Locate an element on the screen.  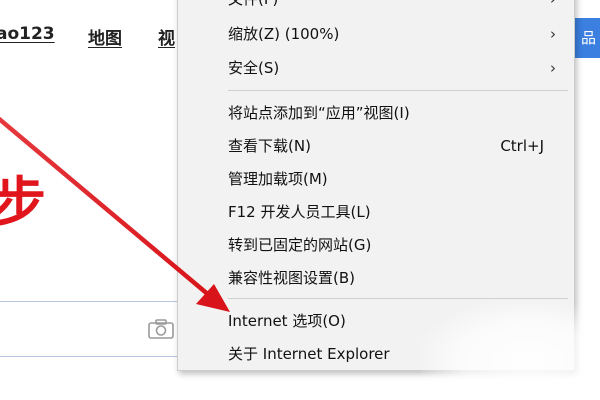
menu-item-label: F12 开发人员工具(L) is located at coordinates (299, 212).